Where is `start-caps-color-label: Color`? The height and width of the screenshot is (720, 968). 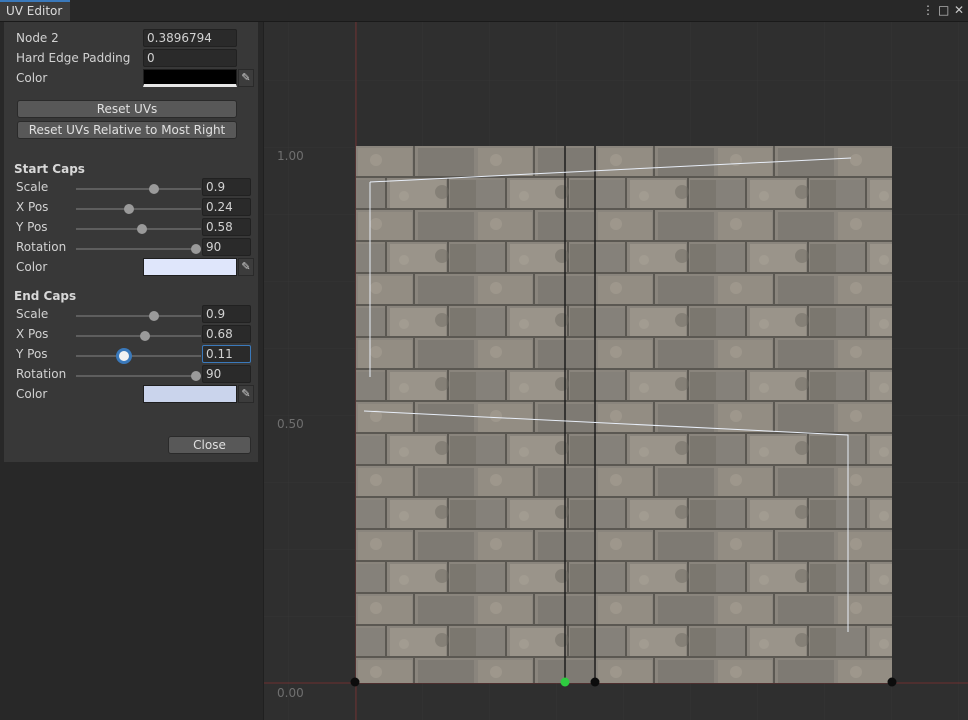 start-caps-color-label: Color is located at coordinates (32, 267).